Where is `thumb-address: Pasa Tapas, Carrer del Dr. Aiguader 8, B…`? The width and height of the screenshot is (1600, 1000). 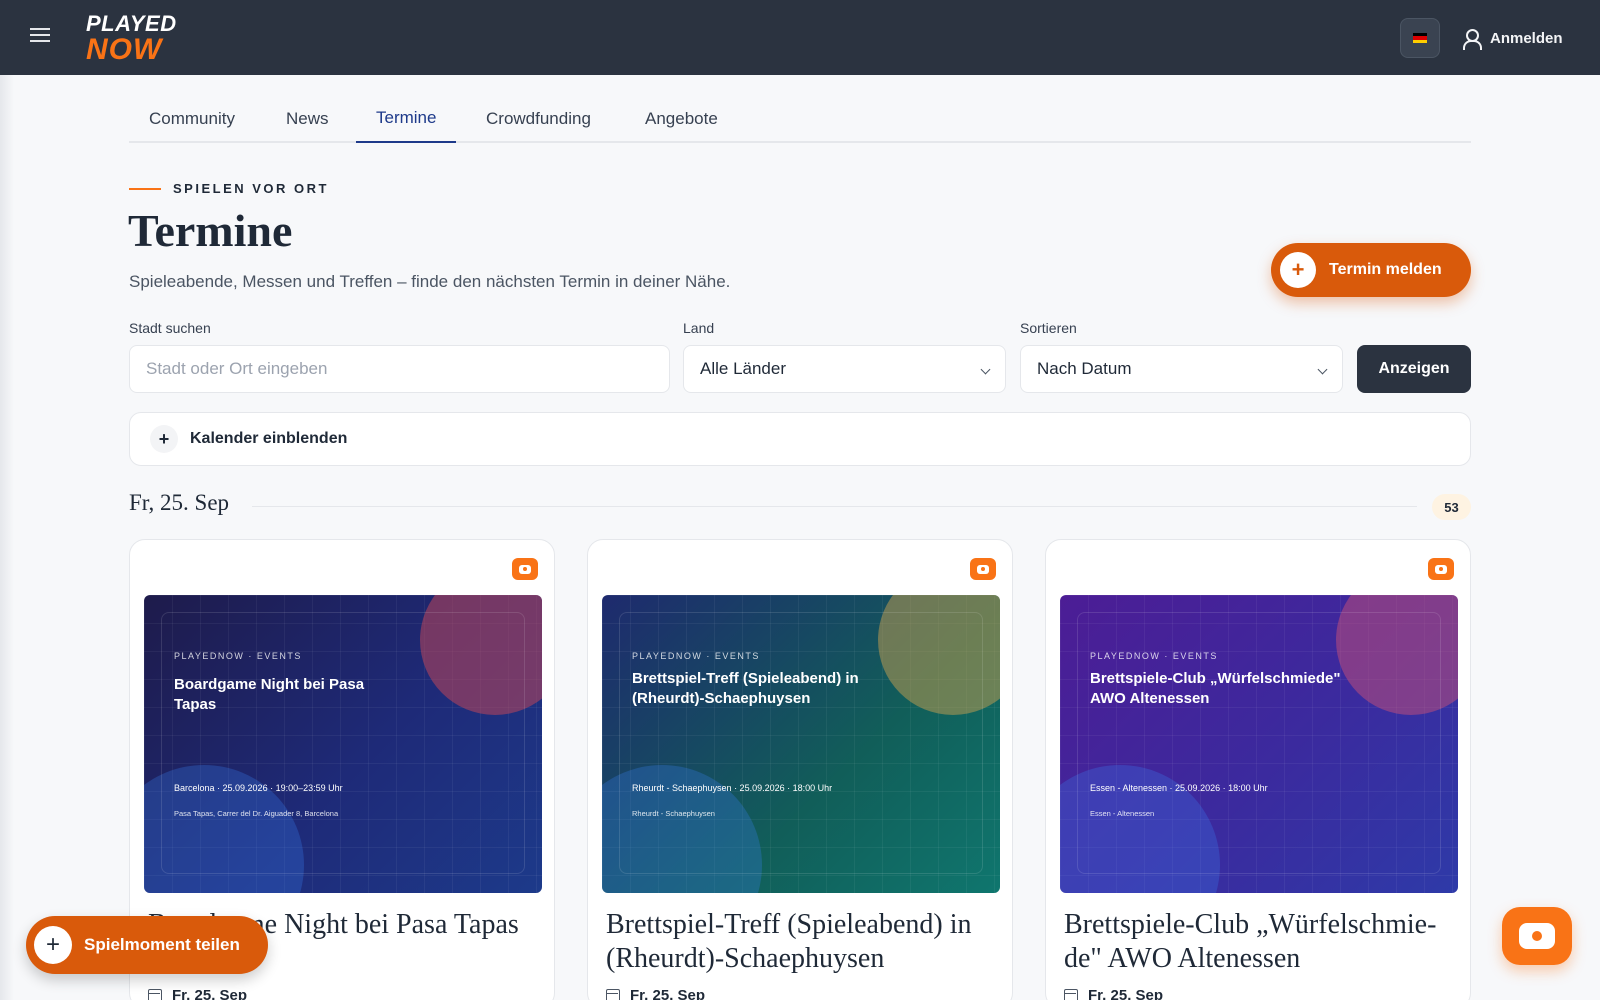 thumb-address: Pasa Tapas, Carrer del Dr. Aiguader 8, B… is located at coordinates (256, 813).